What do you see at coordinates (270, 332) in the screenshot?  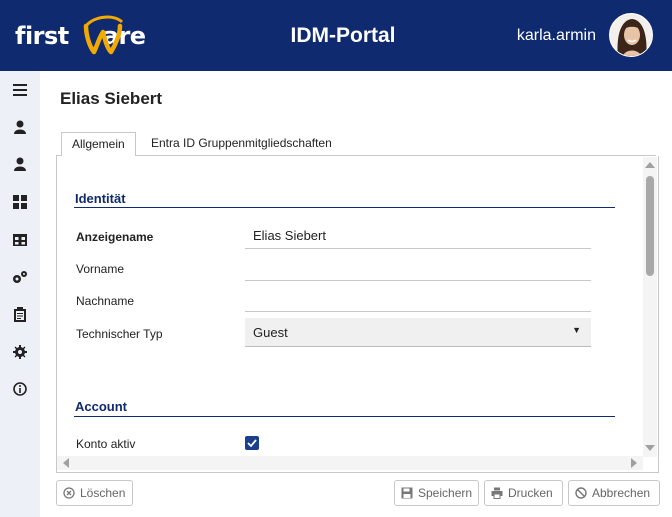 I see `tech-type-value: Guest` at bounding box center [270, 332].